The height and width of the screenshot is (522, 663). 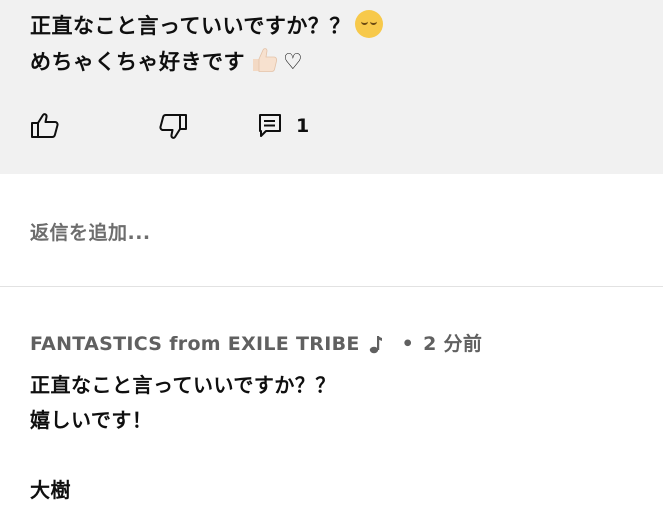 I want to click on comment-icon, so click(x=270, y=125).